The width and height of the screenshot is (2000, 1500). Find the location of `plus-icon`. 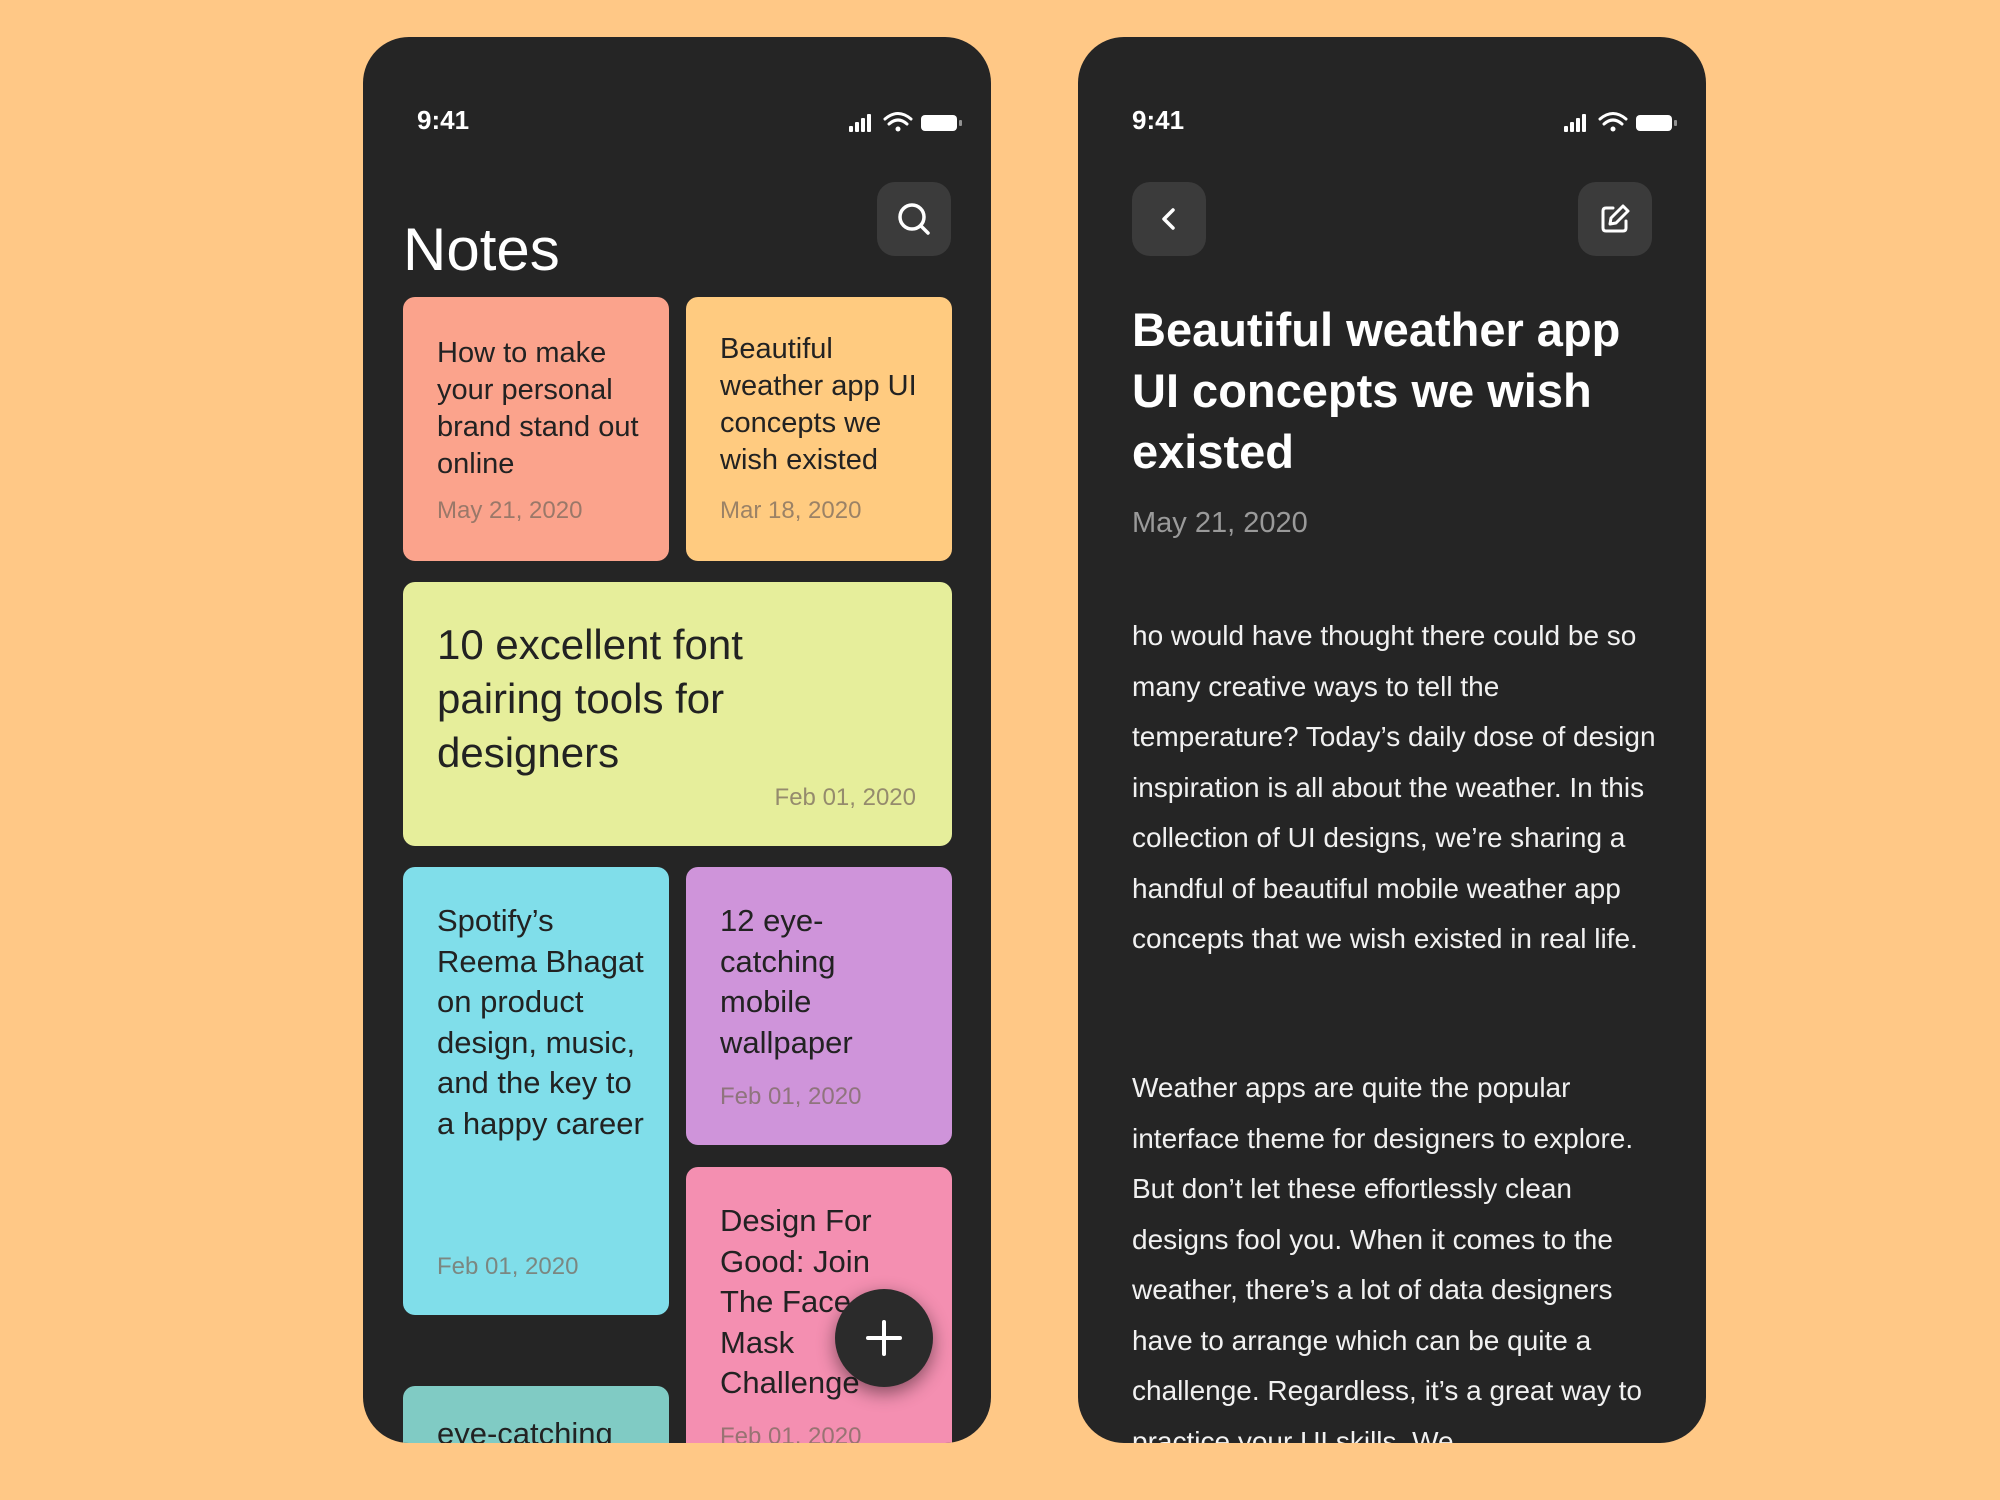

plus-icon is located at coordinates (884, 1338).